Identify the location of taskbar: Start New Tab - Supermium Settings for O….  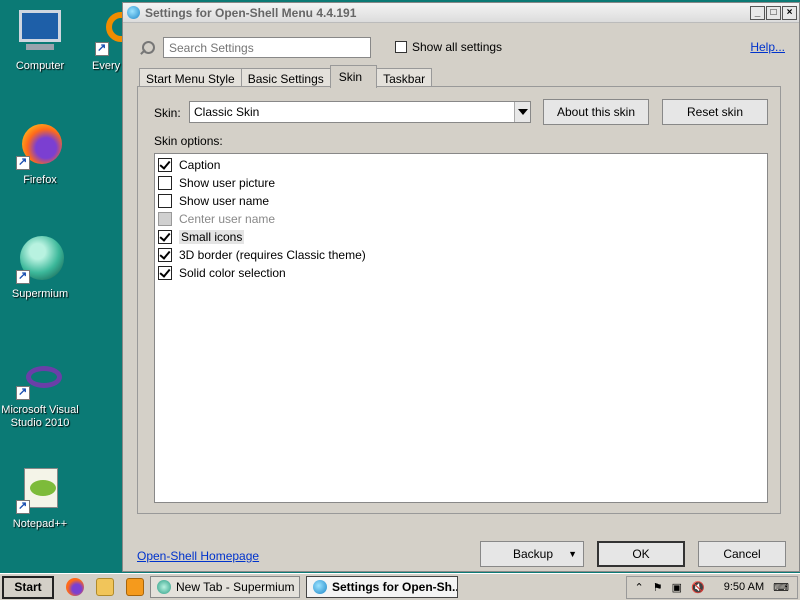
(400, 586).